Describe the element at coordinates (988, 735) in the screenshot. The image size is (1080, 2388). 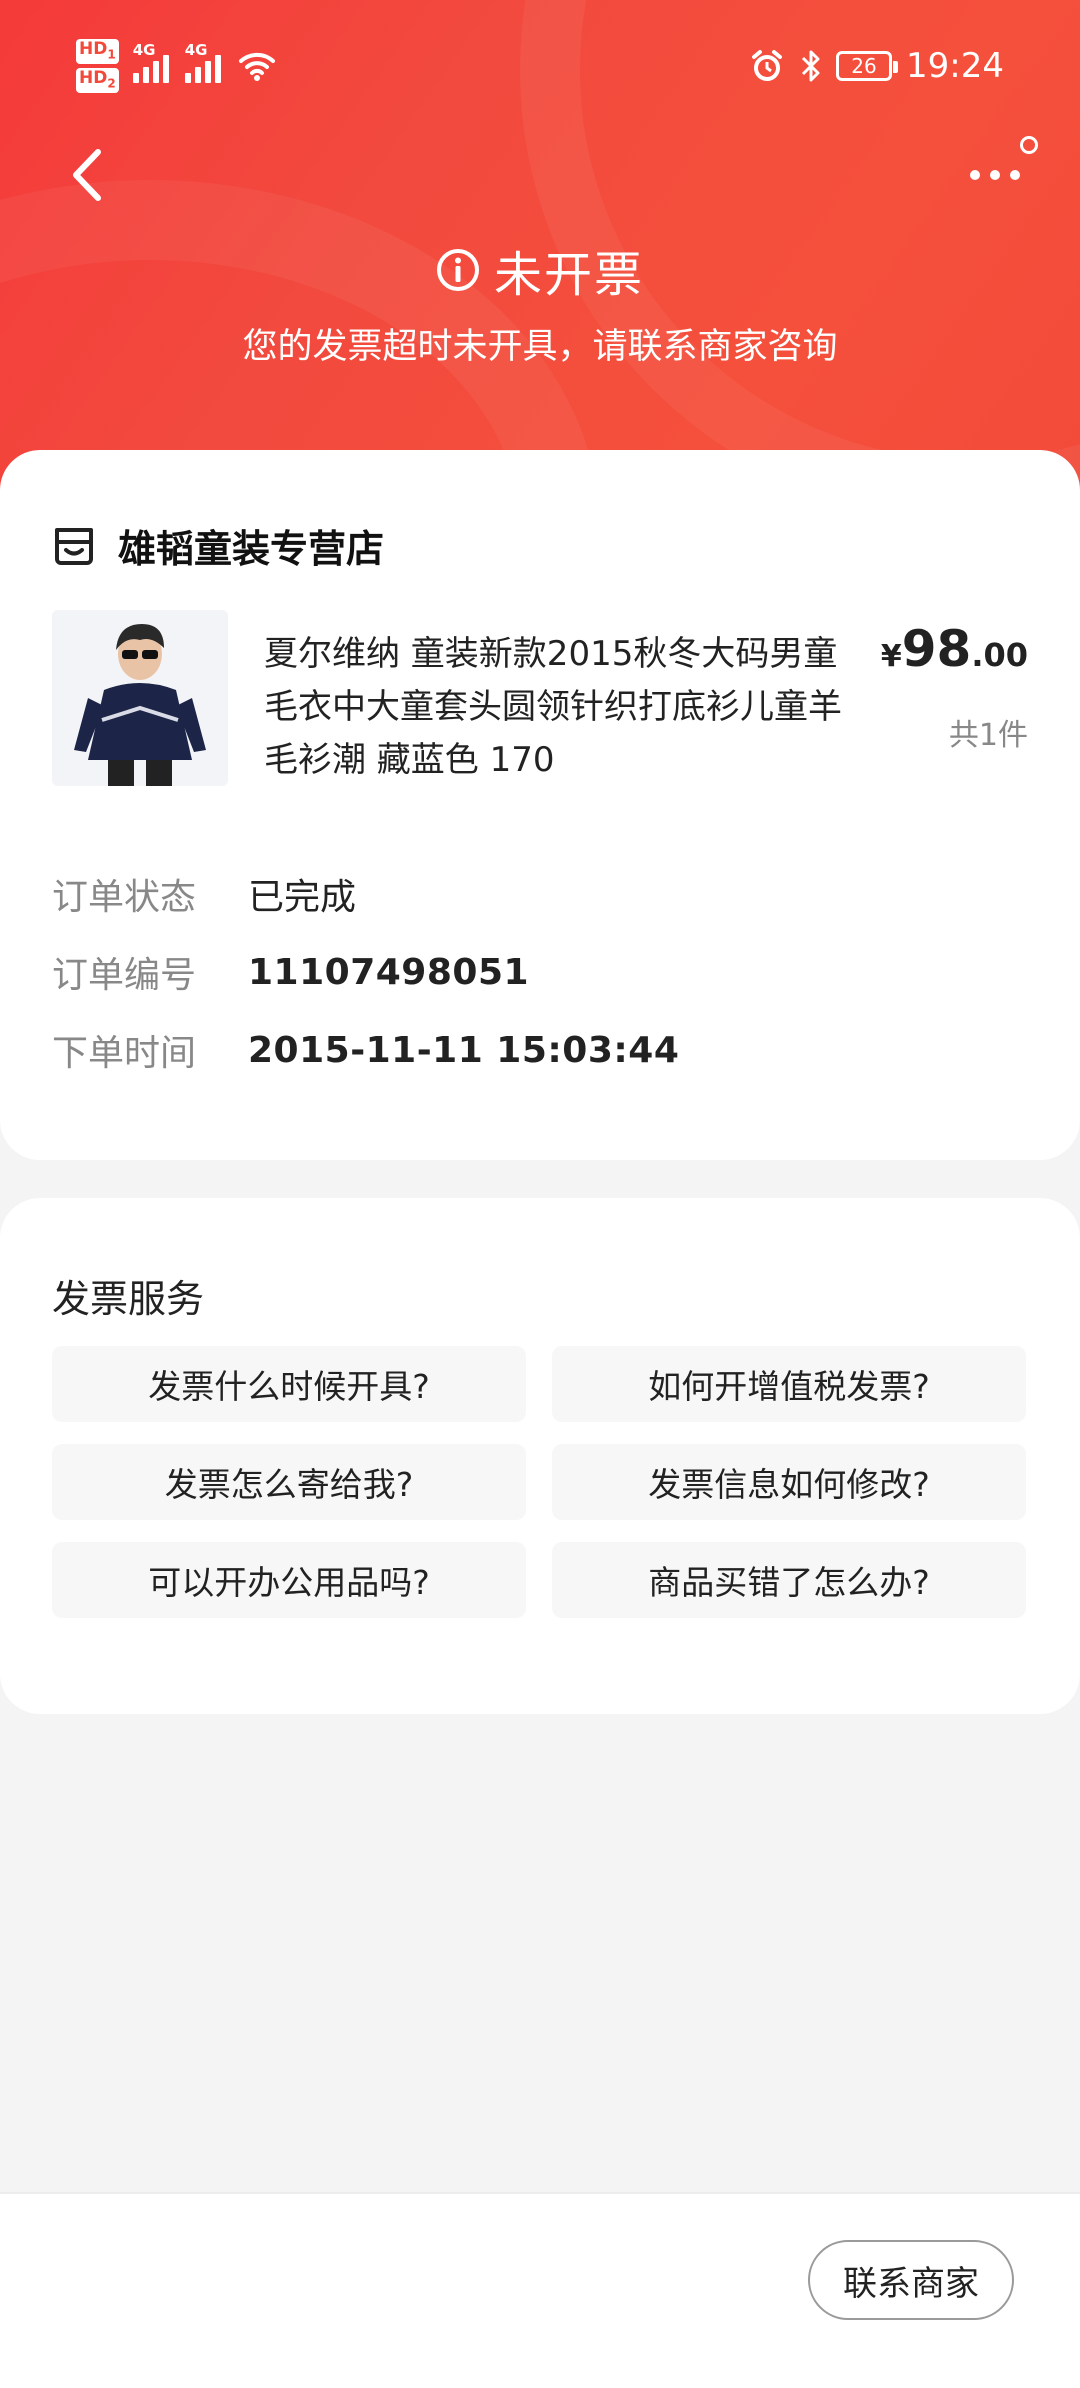
I see `product-quantity: 共1件` at that location.